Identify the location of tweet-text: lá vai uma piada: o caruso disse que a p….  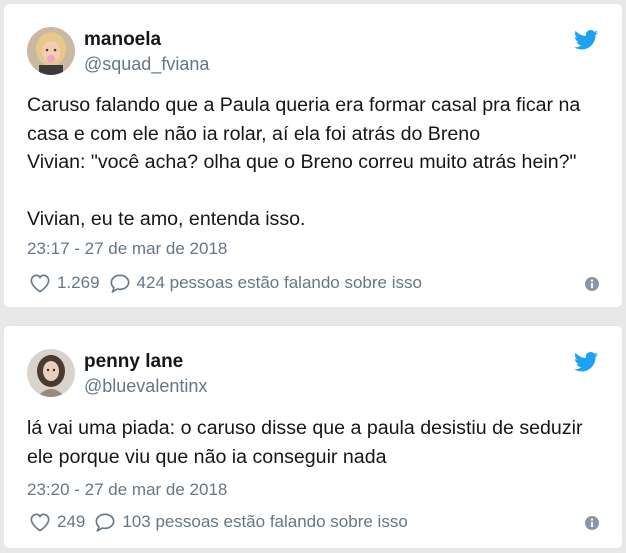
(314, 442).